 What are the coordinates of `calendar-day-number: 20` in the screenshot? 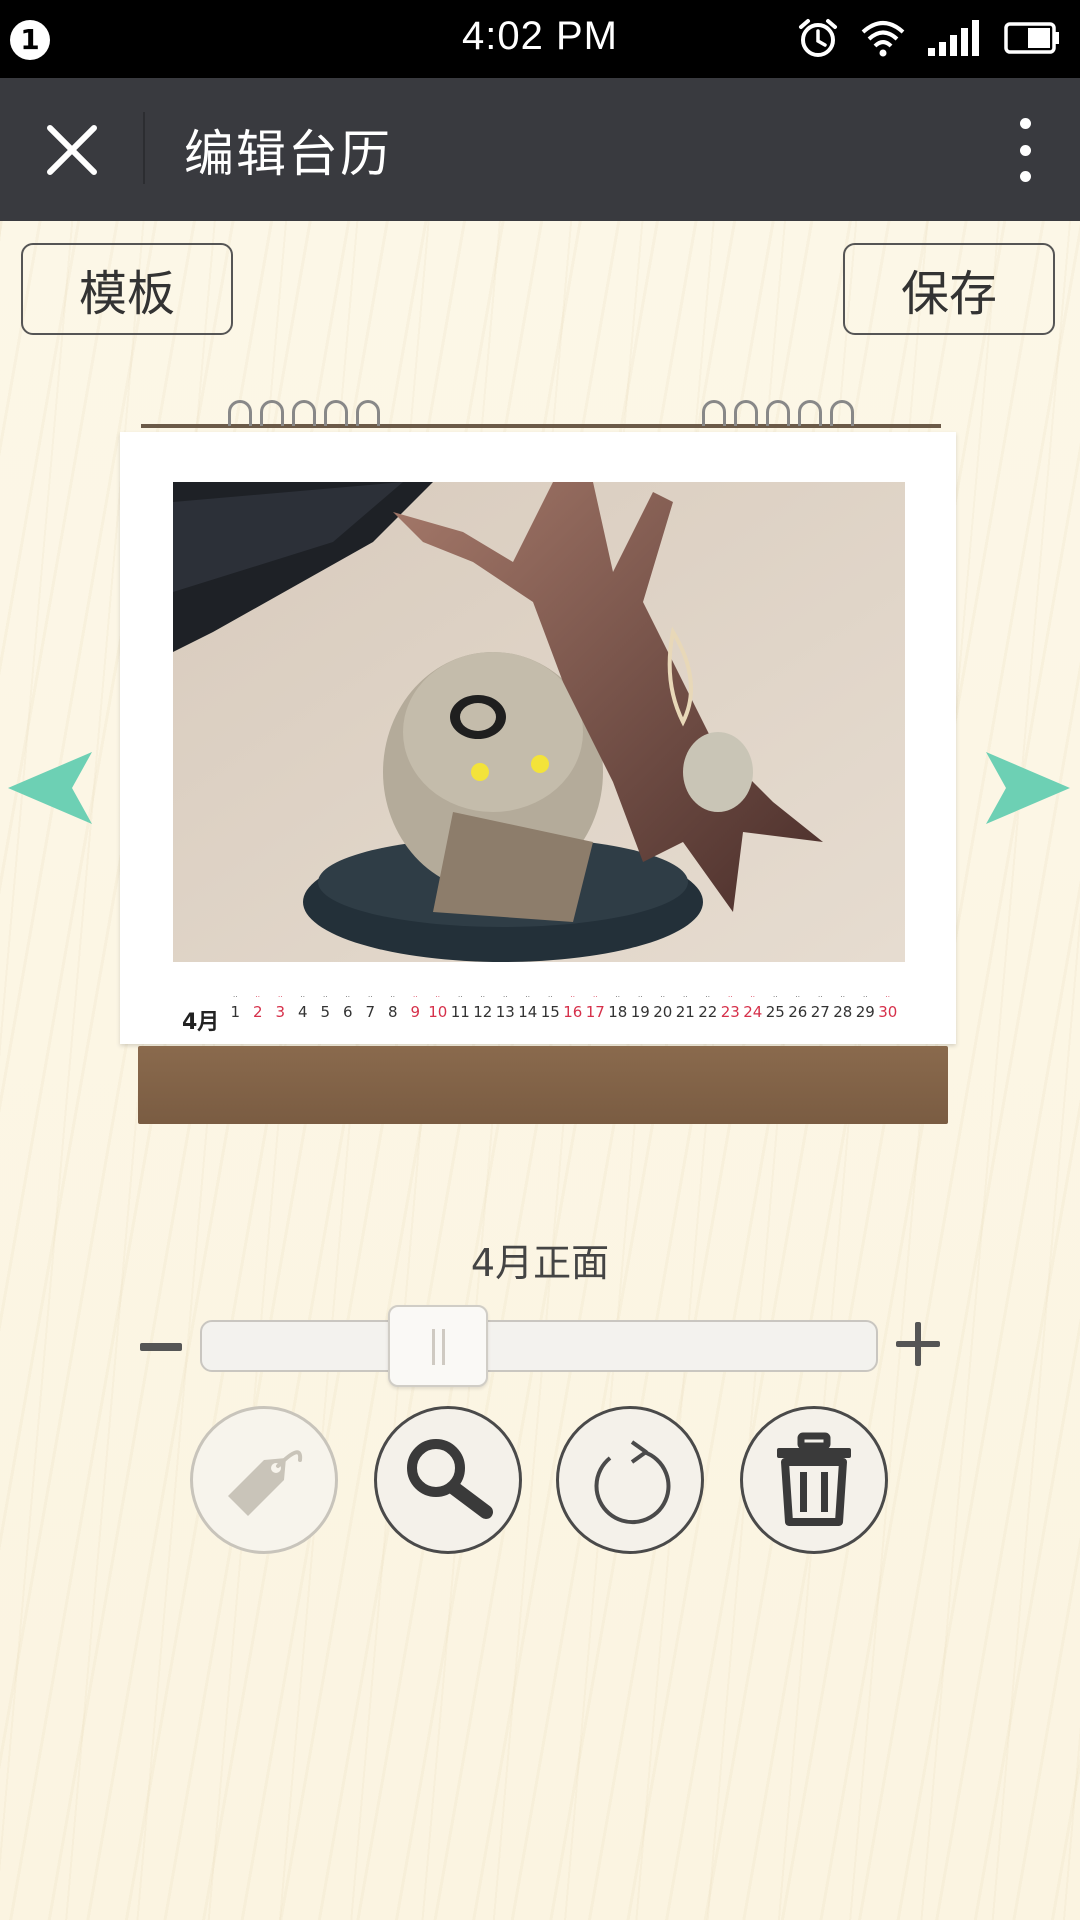 It's located at (663, 1012).